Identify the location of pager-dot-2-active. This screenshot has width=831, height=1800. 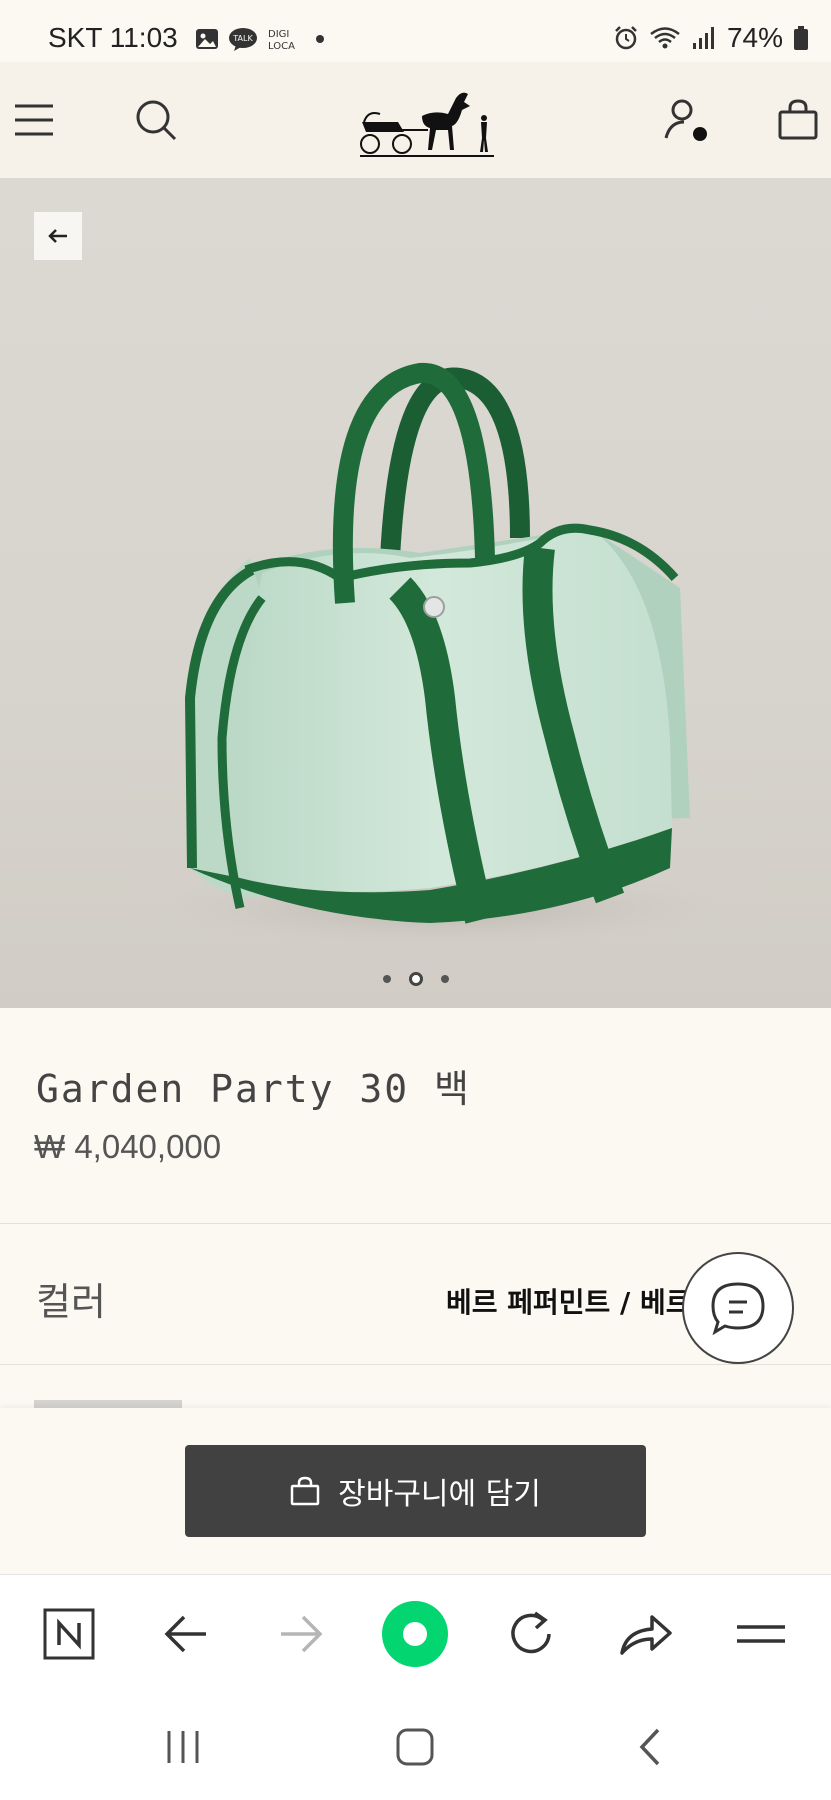
(415, 979).